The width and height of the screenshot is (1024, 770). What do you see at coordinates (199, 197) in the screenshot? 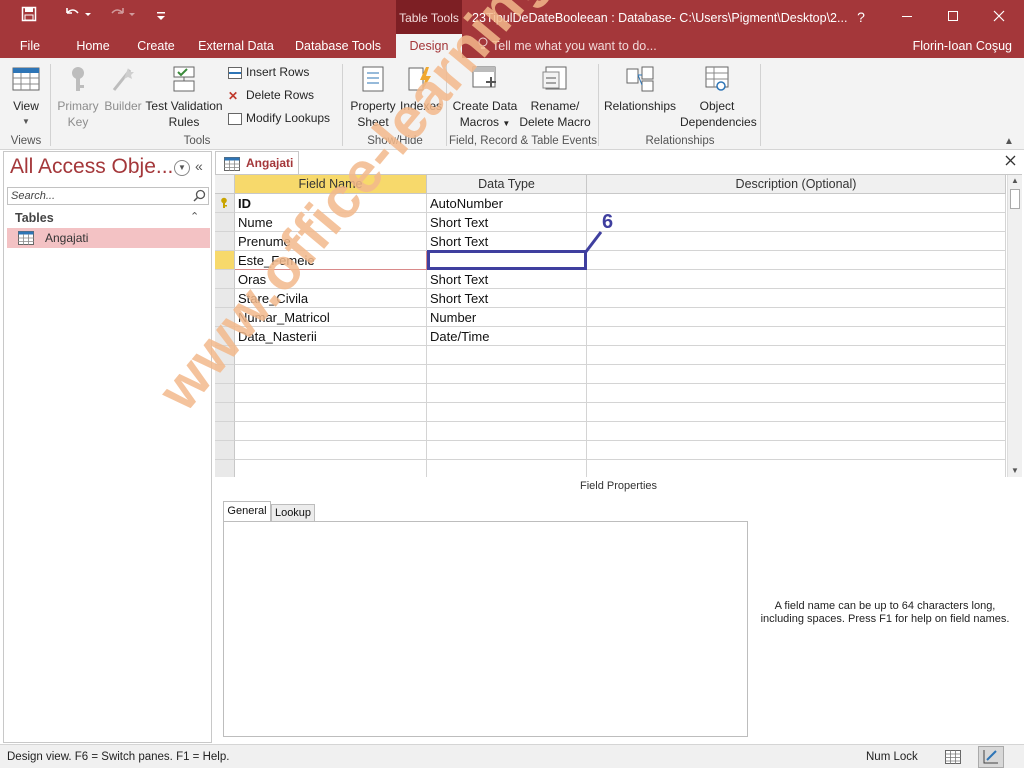
I see `search-icon` at bounding box center [199, 197].